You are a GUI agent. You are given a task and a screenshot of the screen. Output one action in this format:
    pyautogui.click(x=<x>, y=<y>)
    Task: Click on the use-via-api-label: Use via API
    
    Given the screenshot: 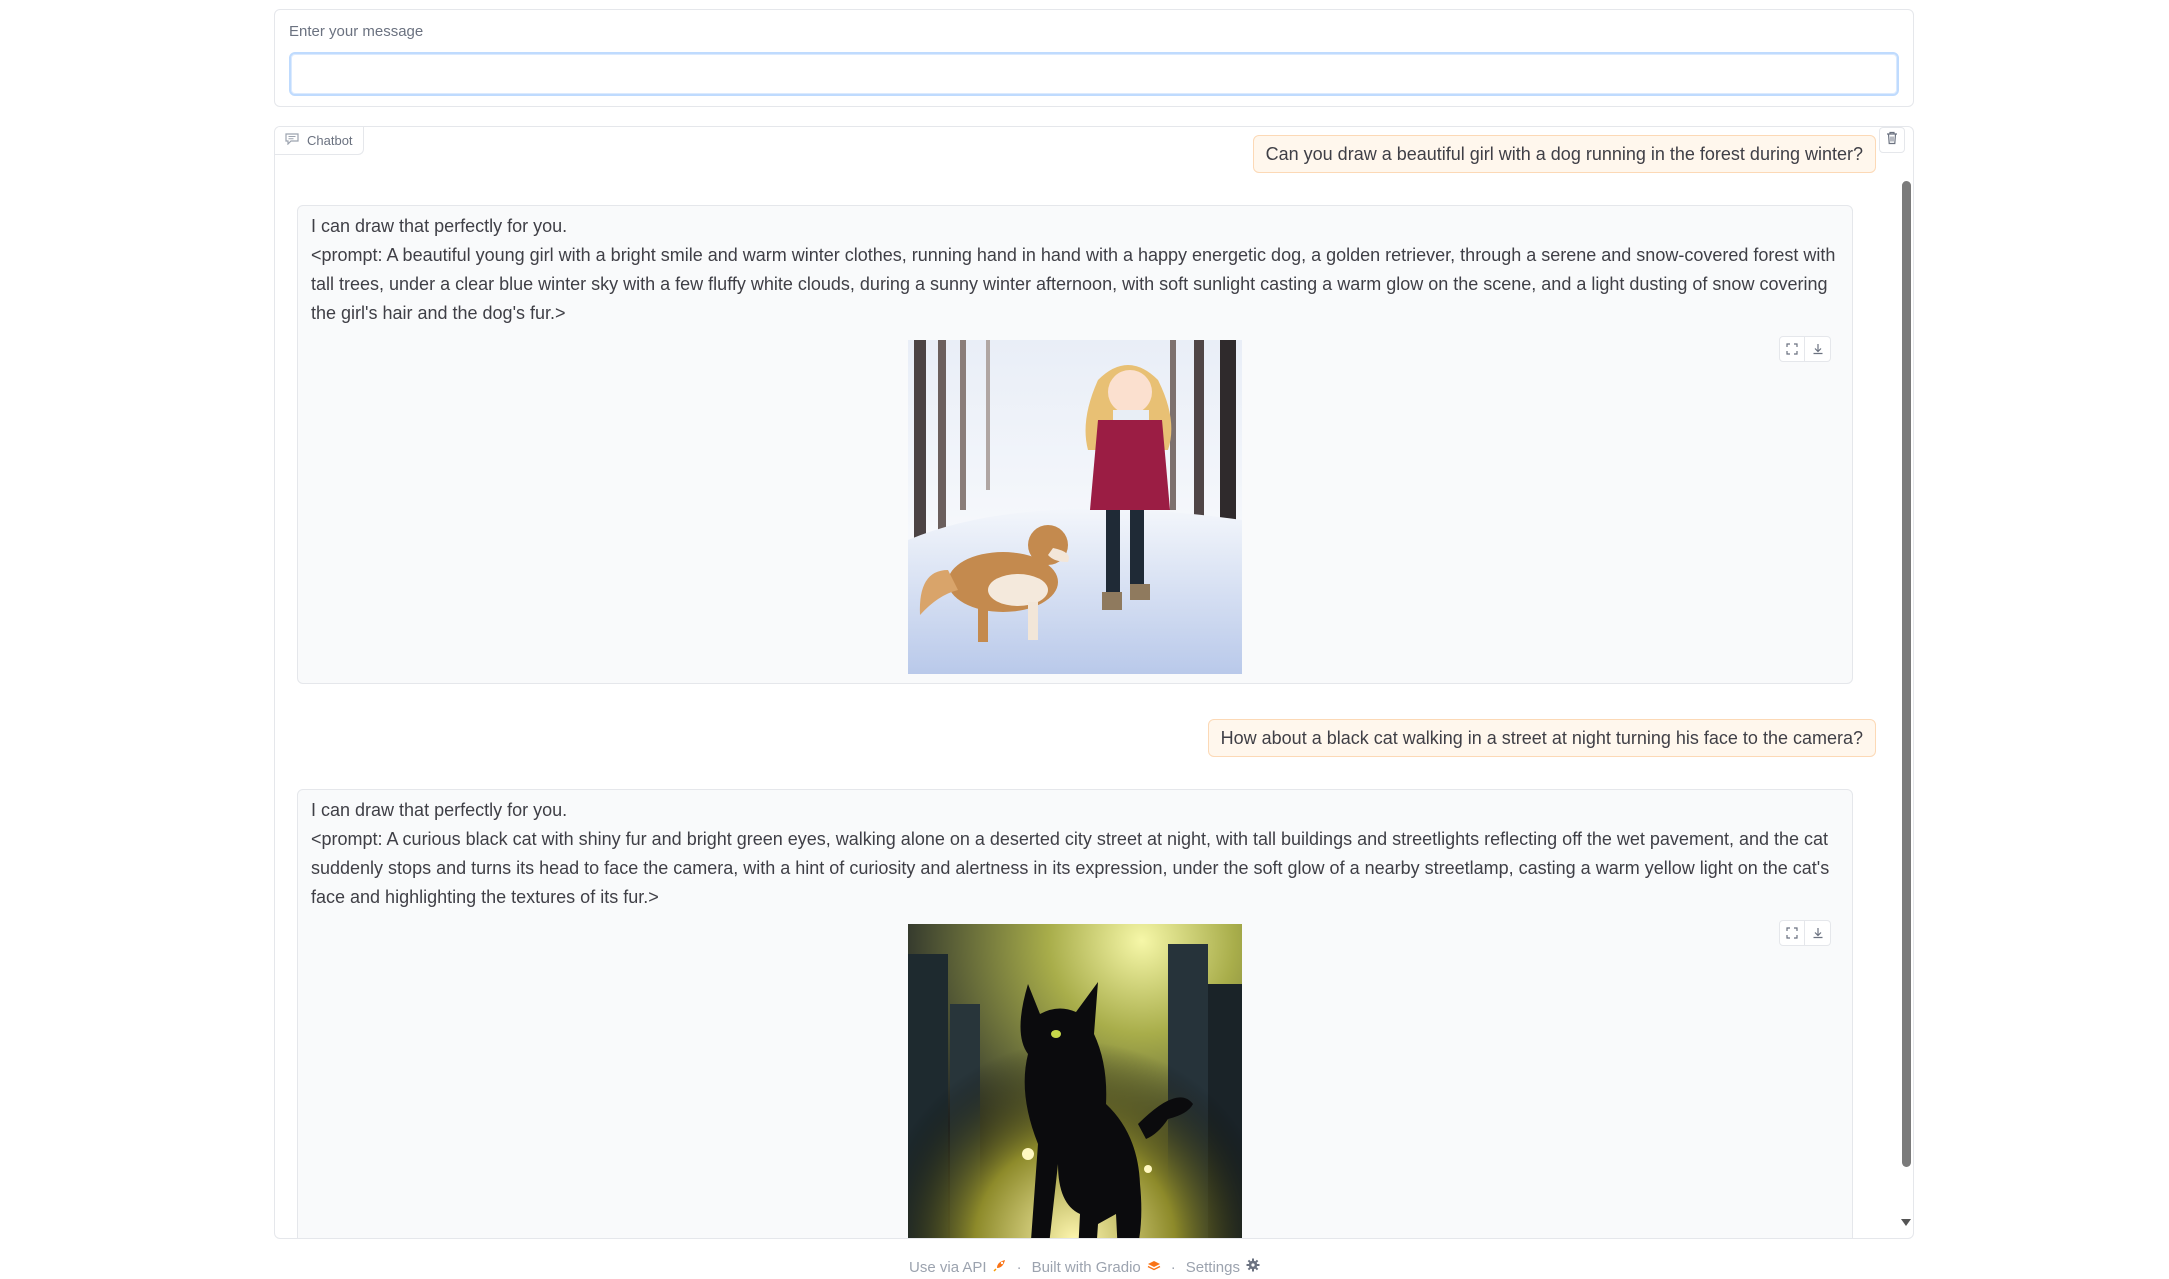 What is the action you would take?
    pyautogui.click(x=948, y=1267)
    